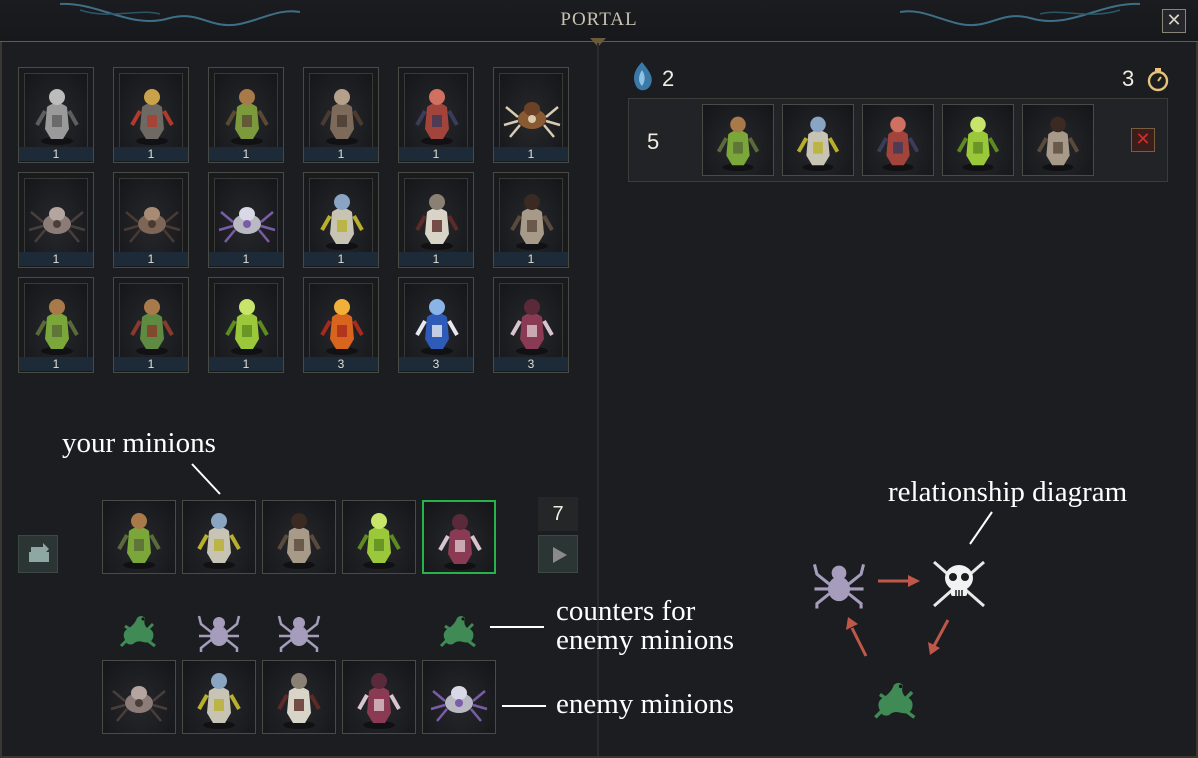 This screenshot has width=1198, height=758. I want to click on enemy-minion-dark-mage, so click(379, 697).